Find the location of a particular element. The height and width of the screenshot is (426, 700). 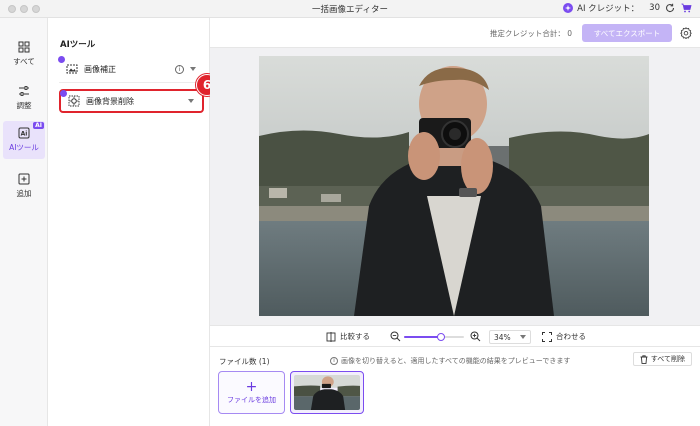

zoom-slider is located at coordinates (434, 337).